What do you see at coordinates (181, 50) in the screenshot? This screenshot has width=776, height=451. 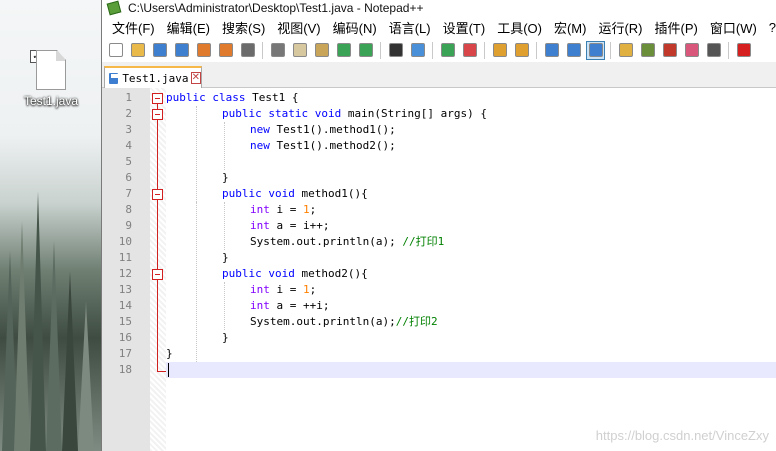 I see `save-all-button` at bounding box center [181, 50].